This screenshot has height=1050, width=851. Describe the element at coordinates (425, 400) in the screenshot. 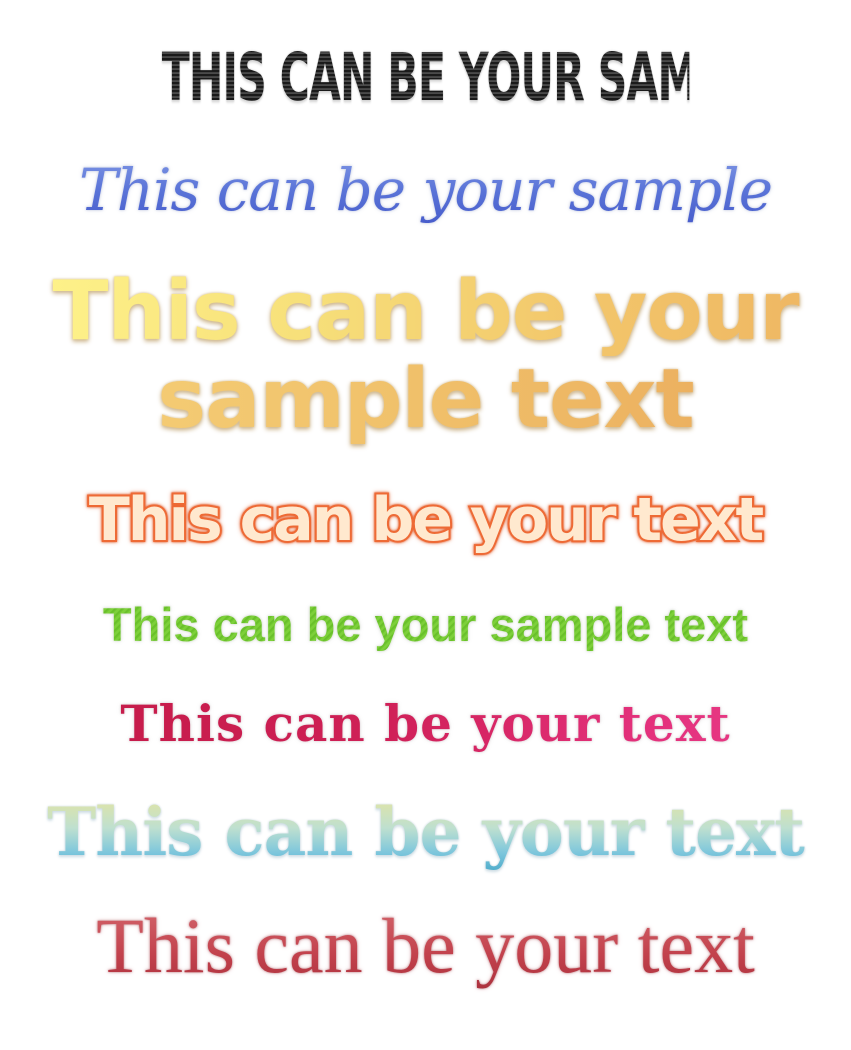

I see `sample-text-yellow-heavy-line-2: sample text` at that location.